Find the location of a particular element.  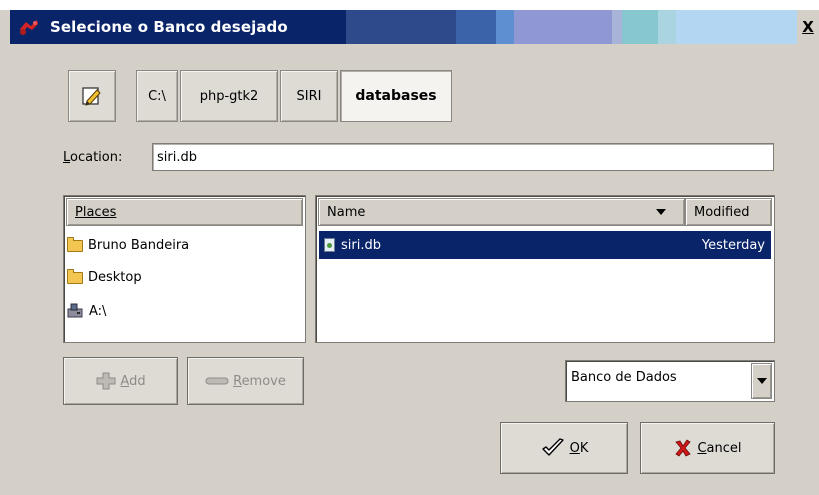

location-label-mnemonic: L is located at coordinates (67, 157).